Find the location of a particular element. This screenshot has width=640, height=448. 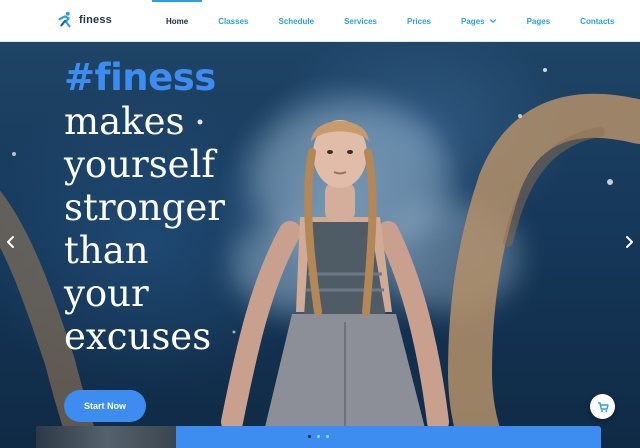

headline-line: yourself is located at coordinates (140, 164).